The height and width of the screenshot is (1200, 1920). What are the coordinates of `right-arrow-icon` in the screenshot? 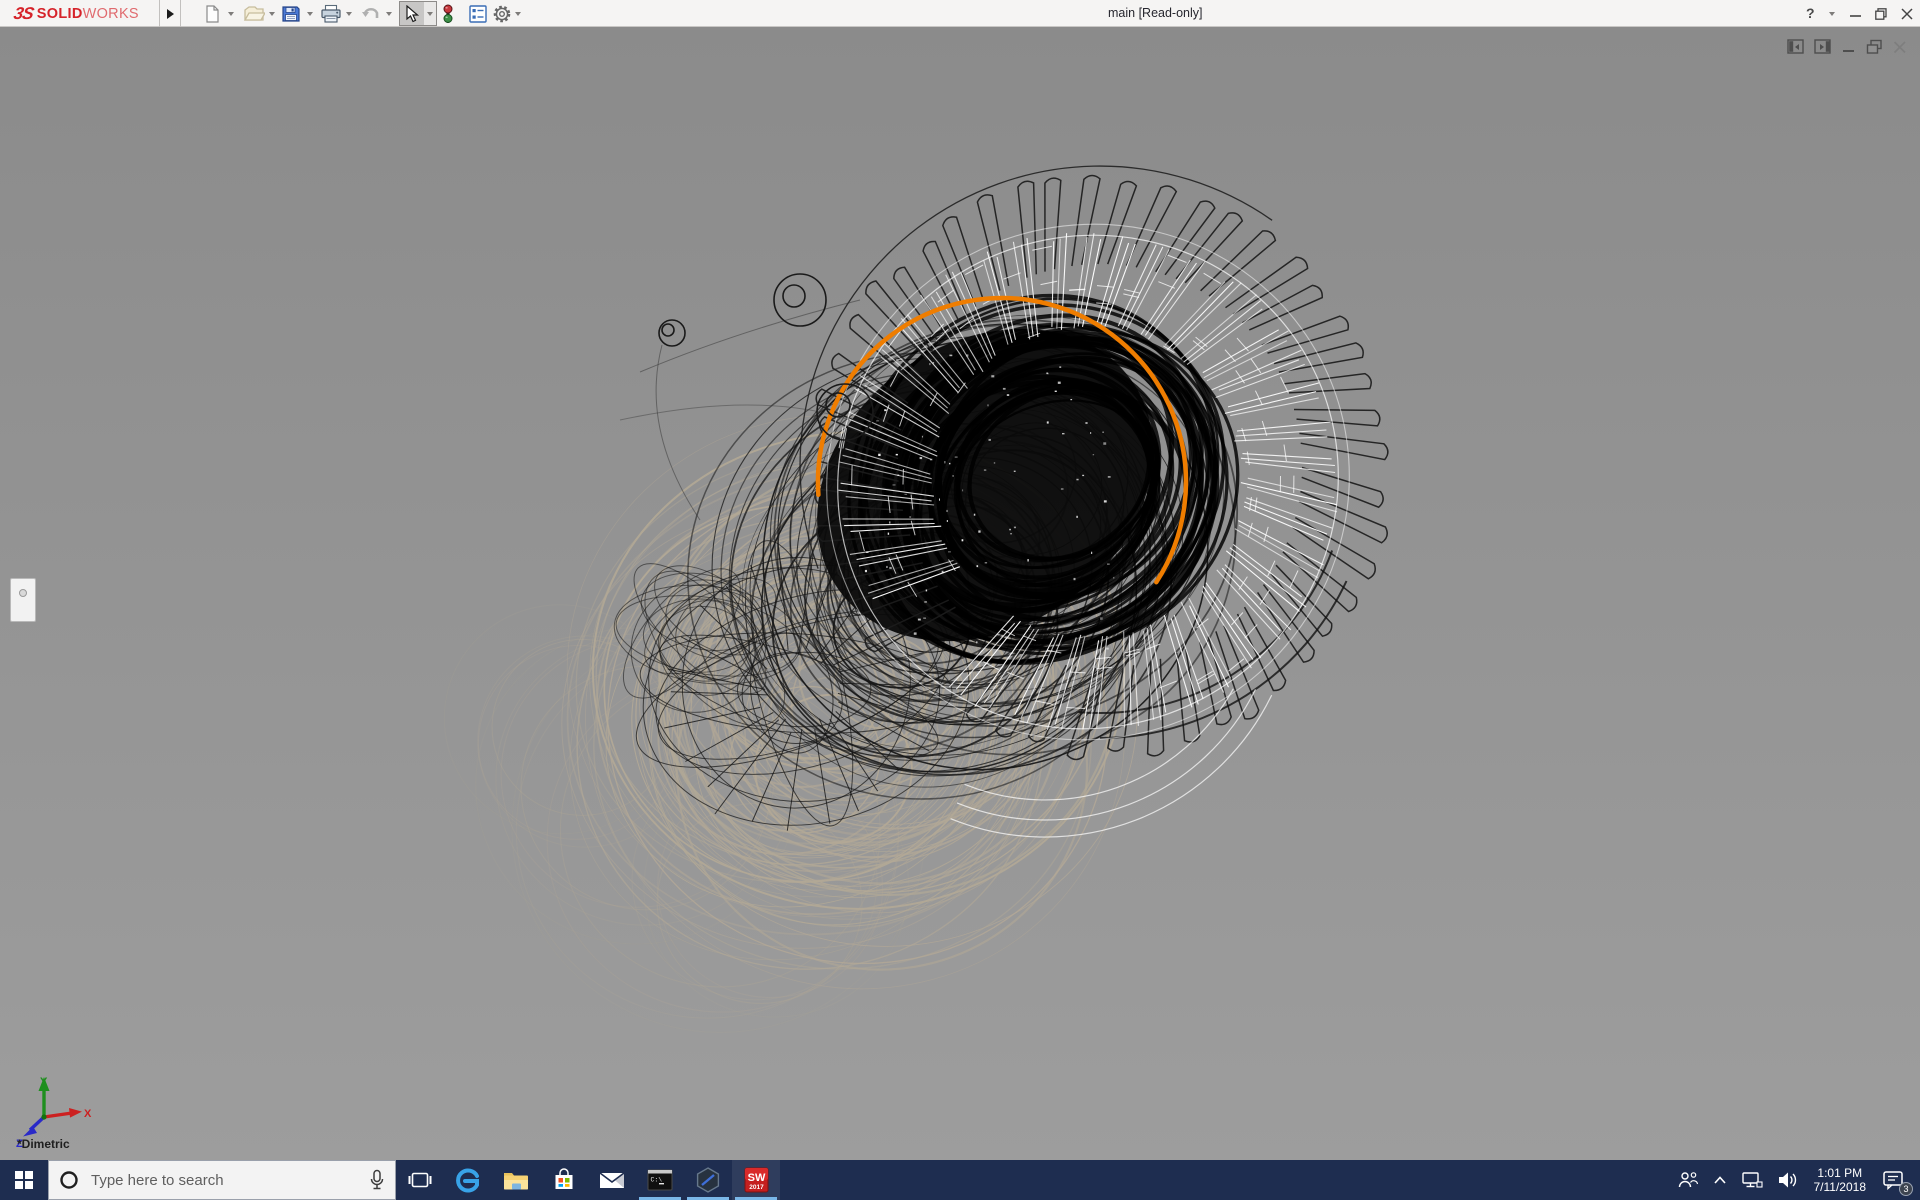 It's located at (170, 13).